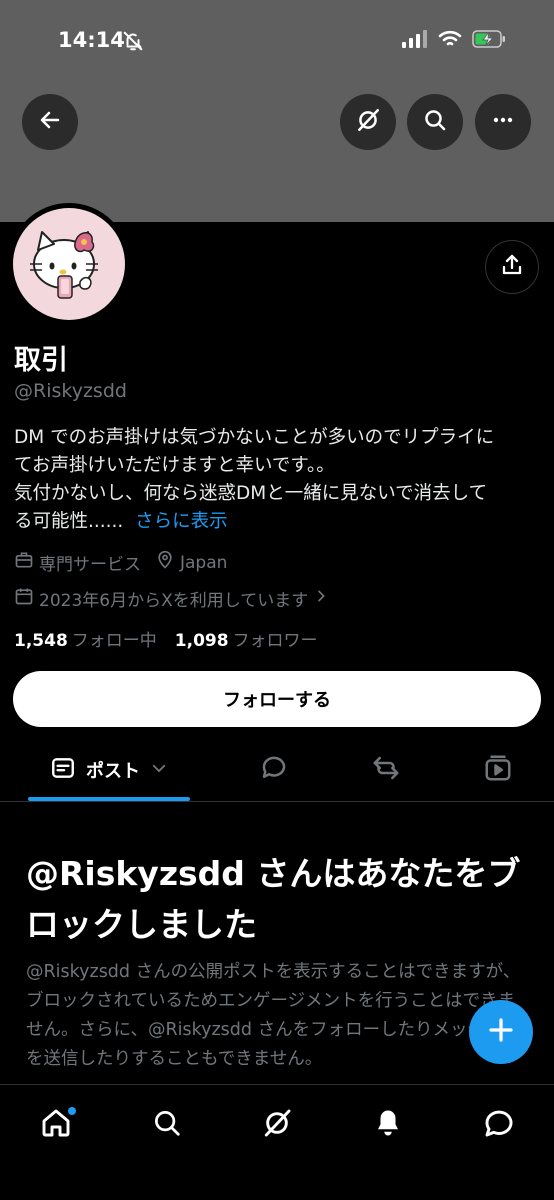 This screenshot has width=554, height=1200. I want to click on bio-line: DM でのお声掛けは気づかないことが多いのでリプライに, so click(254, 437).